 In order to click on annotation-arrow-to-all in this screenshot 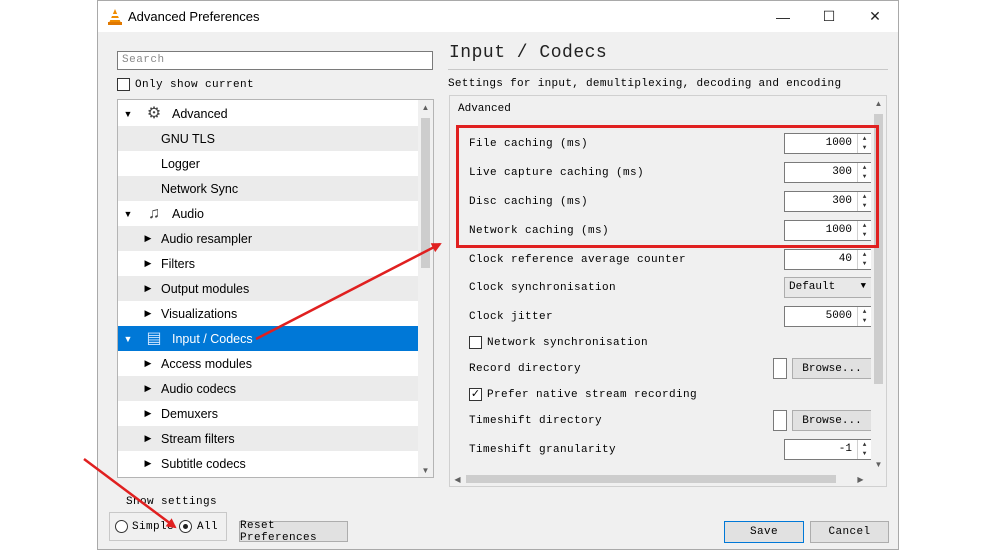, I will do `click(130, 493)`.